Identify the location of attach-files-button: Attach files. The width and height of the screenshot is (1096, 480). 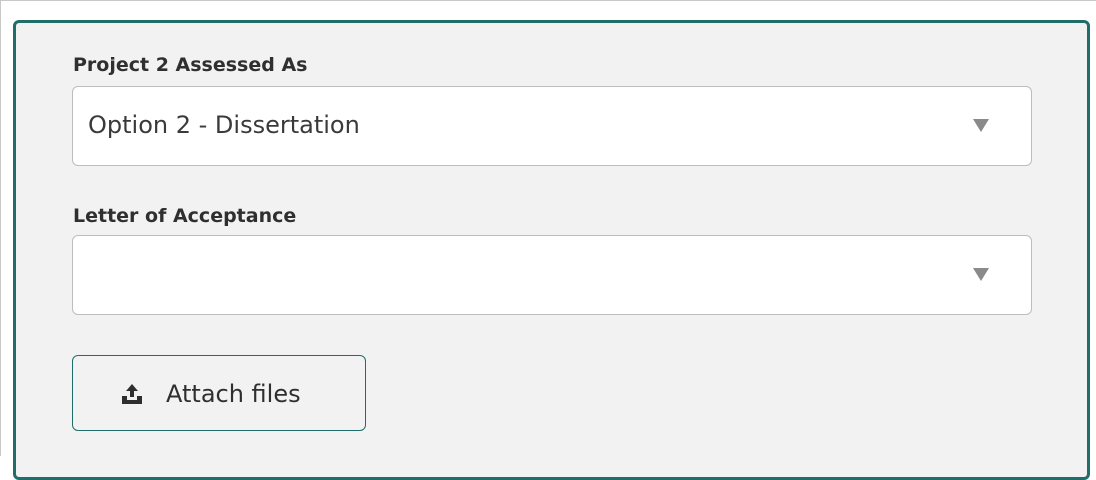
(219, 393).